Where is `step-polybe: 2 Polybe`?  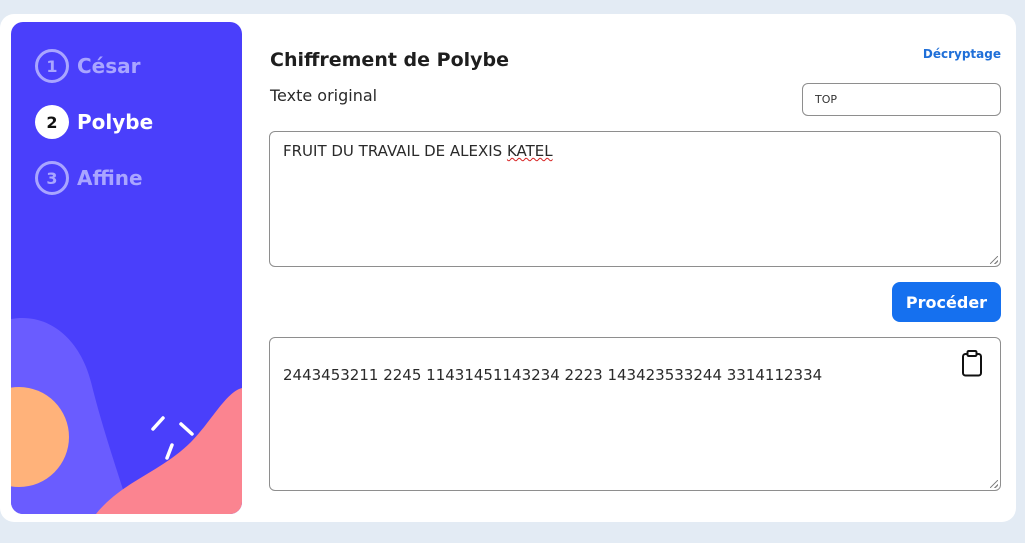
step-polybe: 2 Polybe is located at coordinates (94, 122).